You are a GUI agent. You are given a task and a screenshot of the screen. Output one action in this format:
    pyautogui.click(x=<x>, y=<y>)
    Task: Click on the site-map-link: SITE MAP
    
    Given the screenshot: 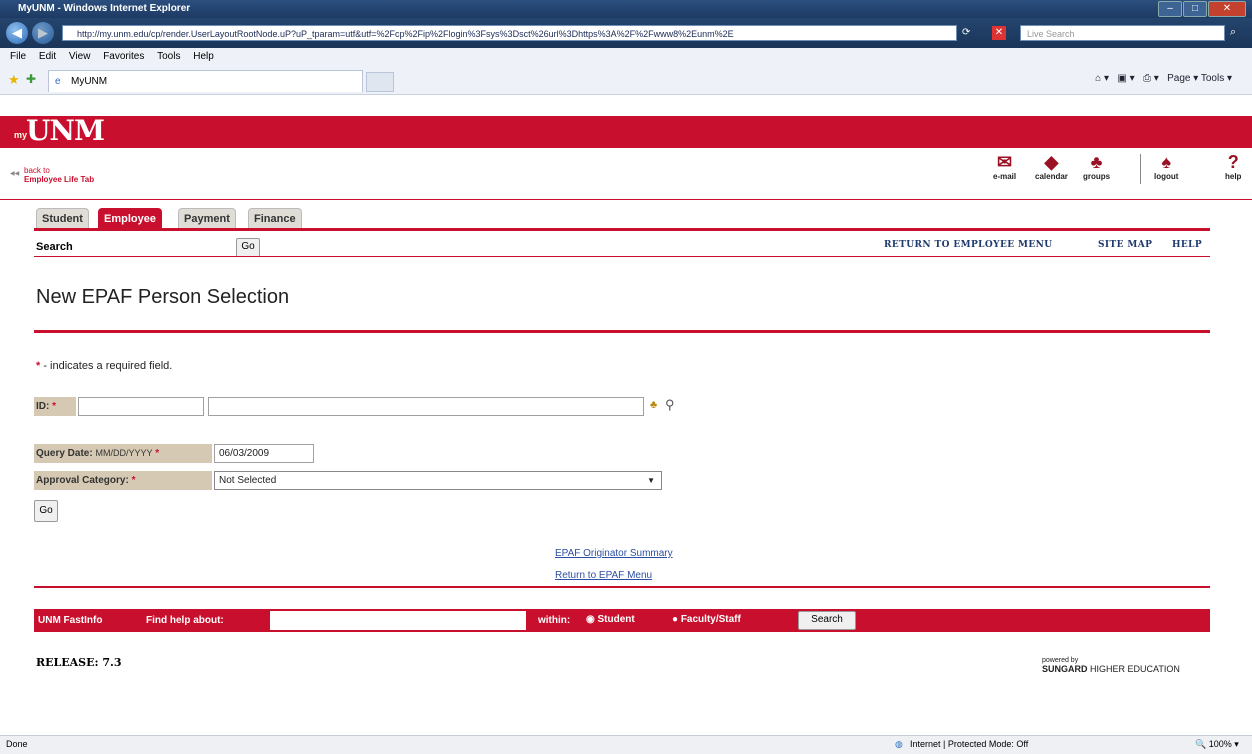 What is the action you would take?
    pyautogui.click(x=1125, y=245)
    